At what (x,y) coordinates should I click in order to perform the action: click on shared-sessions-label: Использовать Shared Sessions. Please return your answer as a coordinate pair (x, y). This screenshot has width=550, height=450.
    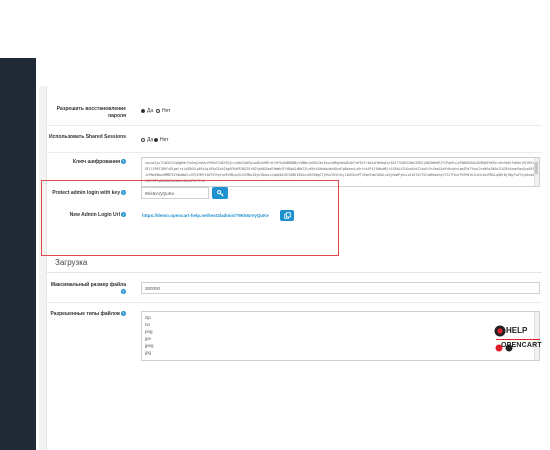
    Looking at the image, I should click on (87, 137).